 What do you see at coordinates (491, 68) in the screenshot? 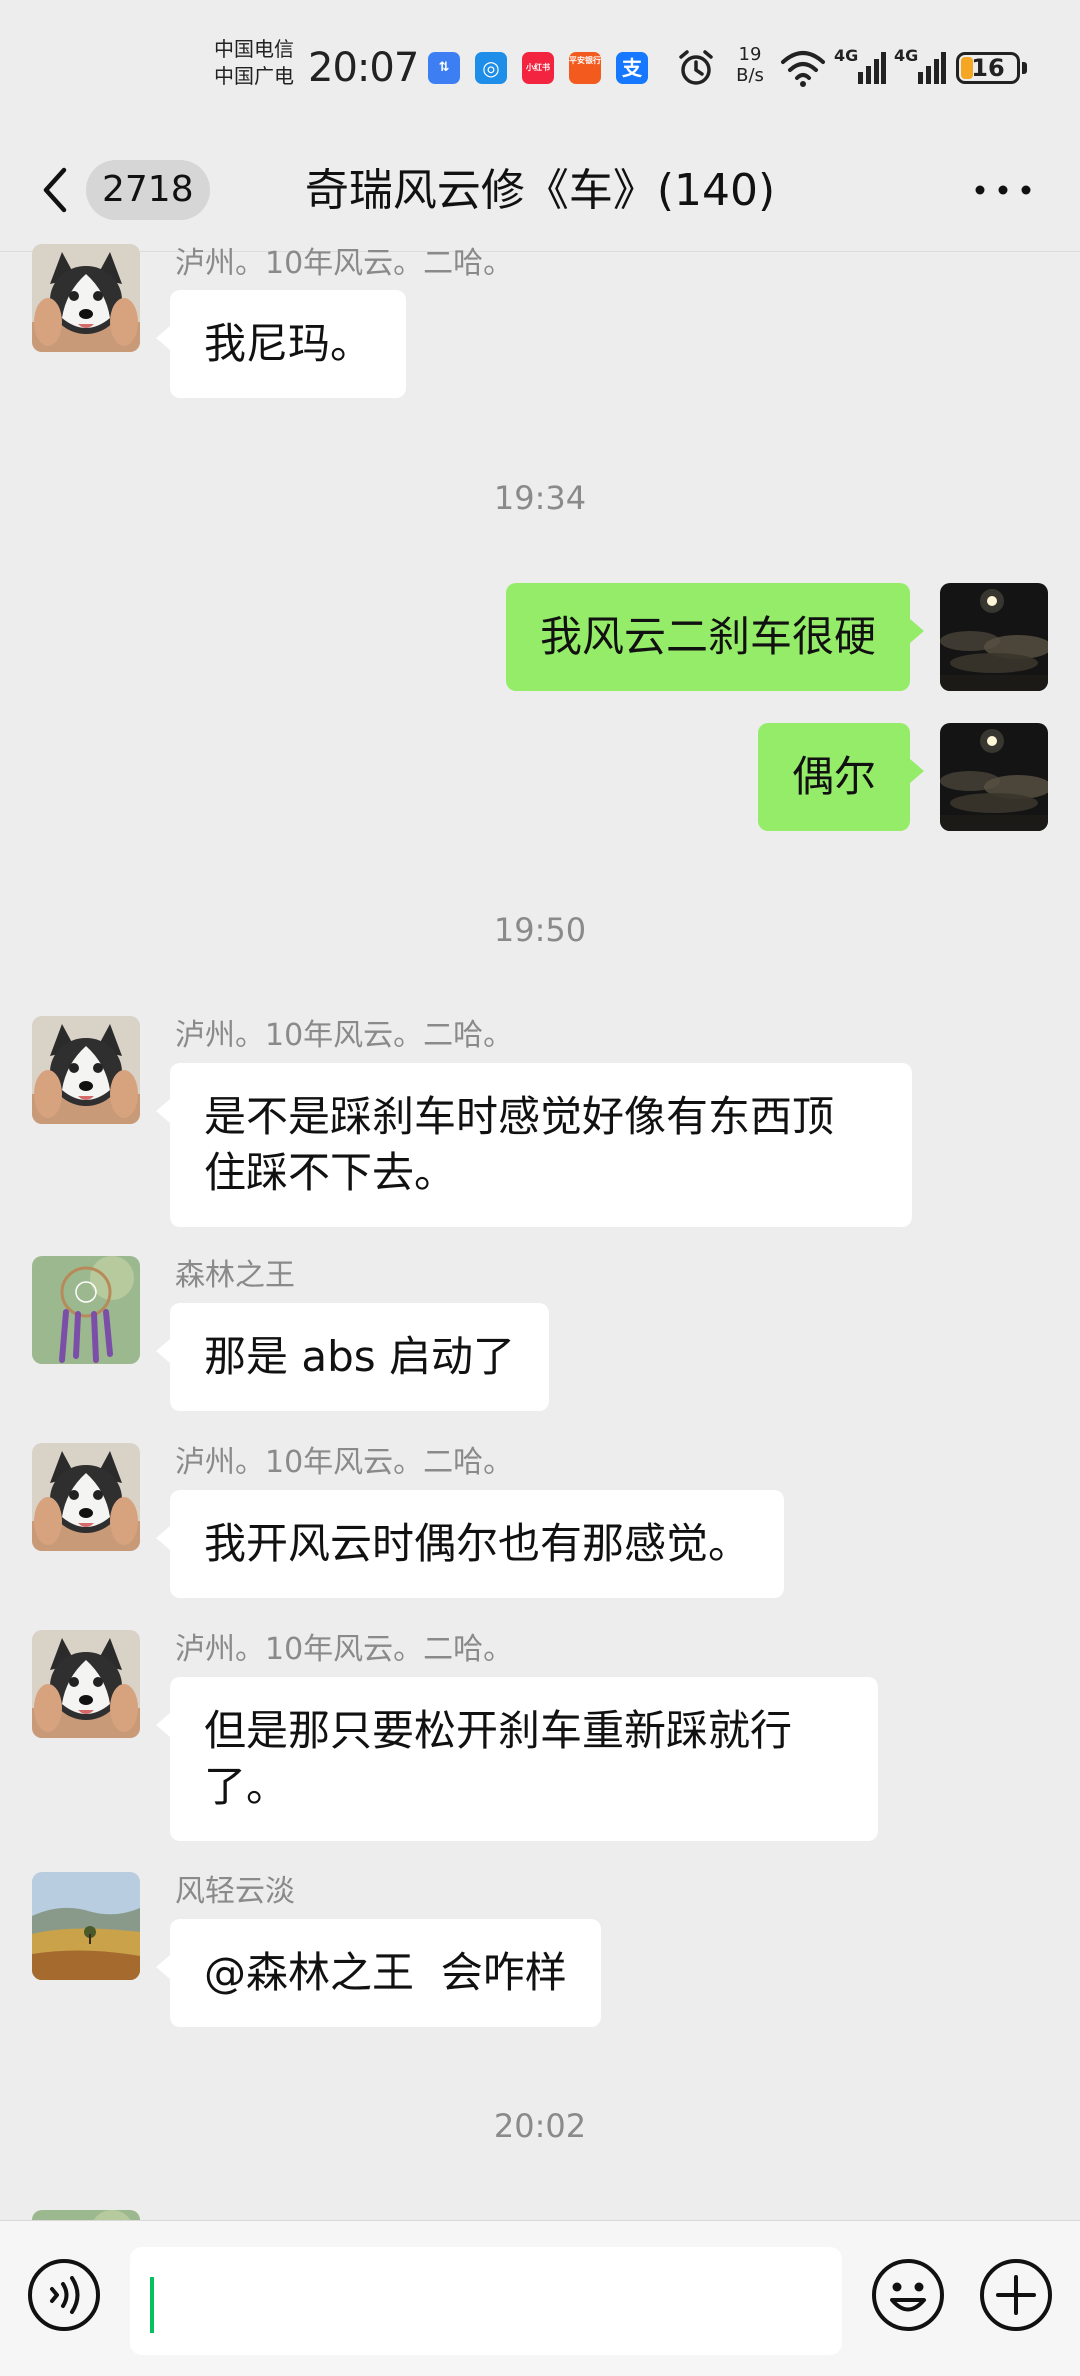
I see `browser-icon: ◎` at bounding box center [491, 68].